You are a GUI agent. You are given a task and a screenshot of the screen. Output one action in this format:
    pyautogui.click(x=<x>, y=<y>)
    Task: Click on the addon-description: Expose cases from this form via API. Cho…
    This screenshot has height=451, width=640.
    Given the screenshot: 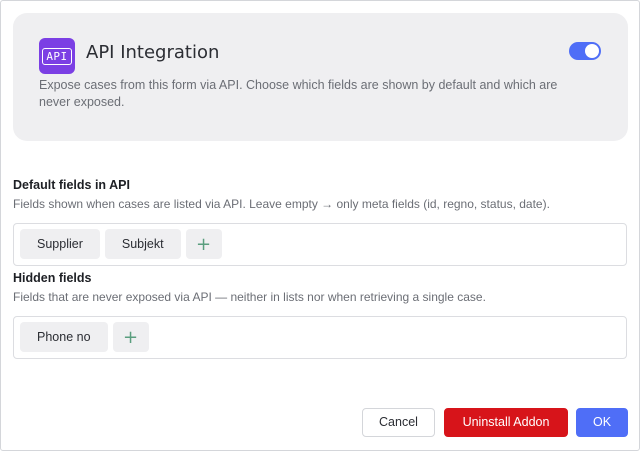 What is the action you would take?
    pyautogui.click(x=298, y=93)
    